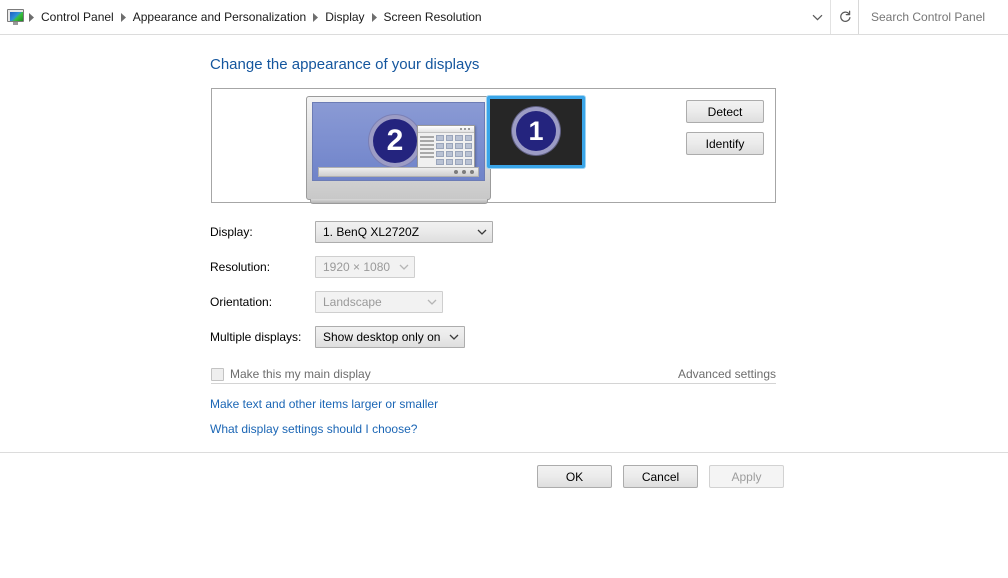 Image resolution: width=1008 pixels, height=578 pixels. I want to click on apply-button: Apply, so click(746, 476).